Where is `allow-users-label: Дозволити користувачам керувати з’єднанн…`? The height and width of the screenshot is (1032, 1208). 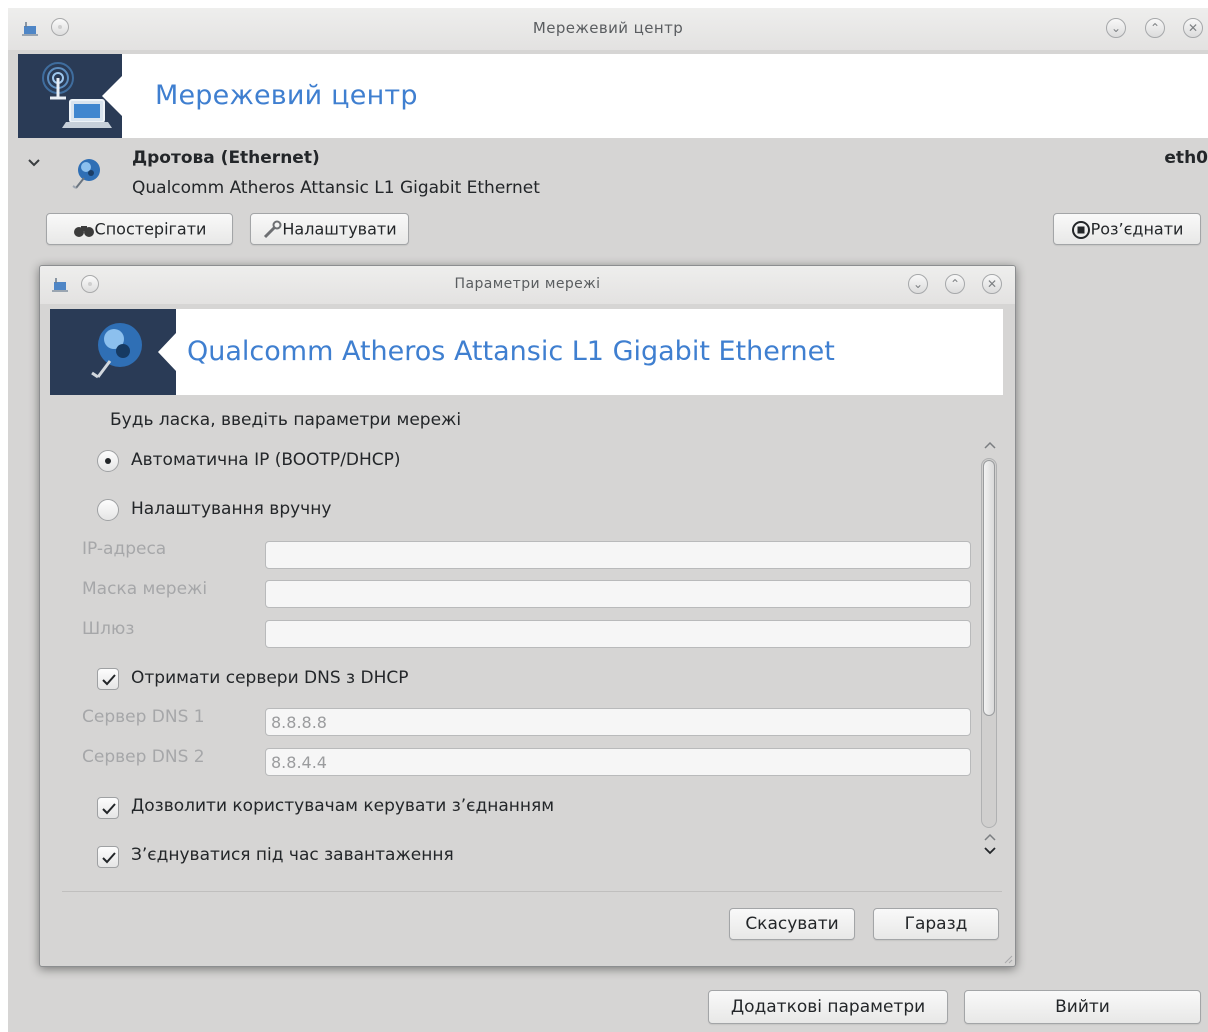
allow-users-label: Дозволити користувачам керувати з’єднанн… is located at coordinates (342, 806).